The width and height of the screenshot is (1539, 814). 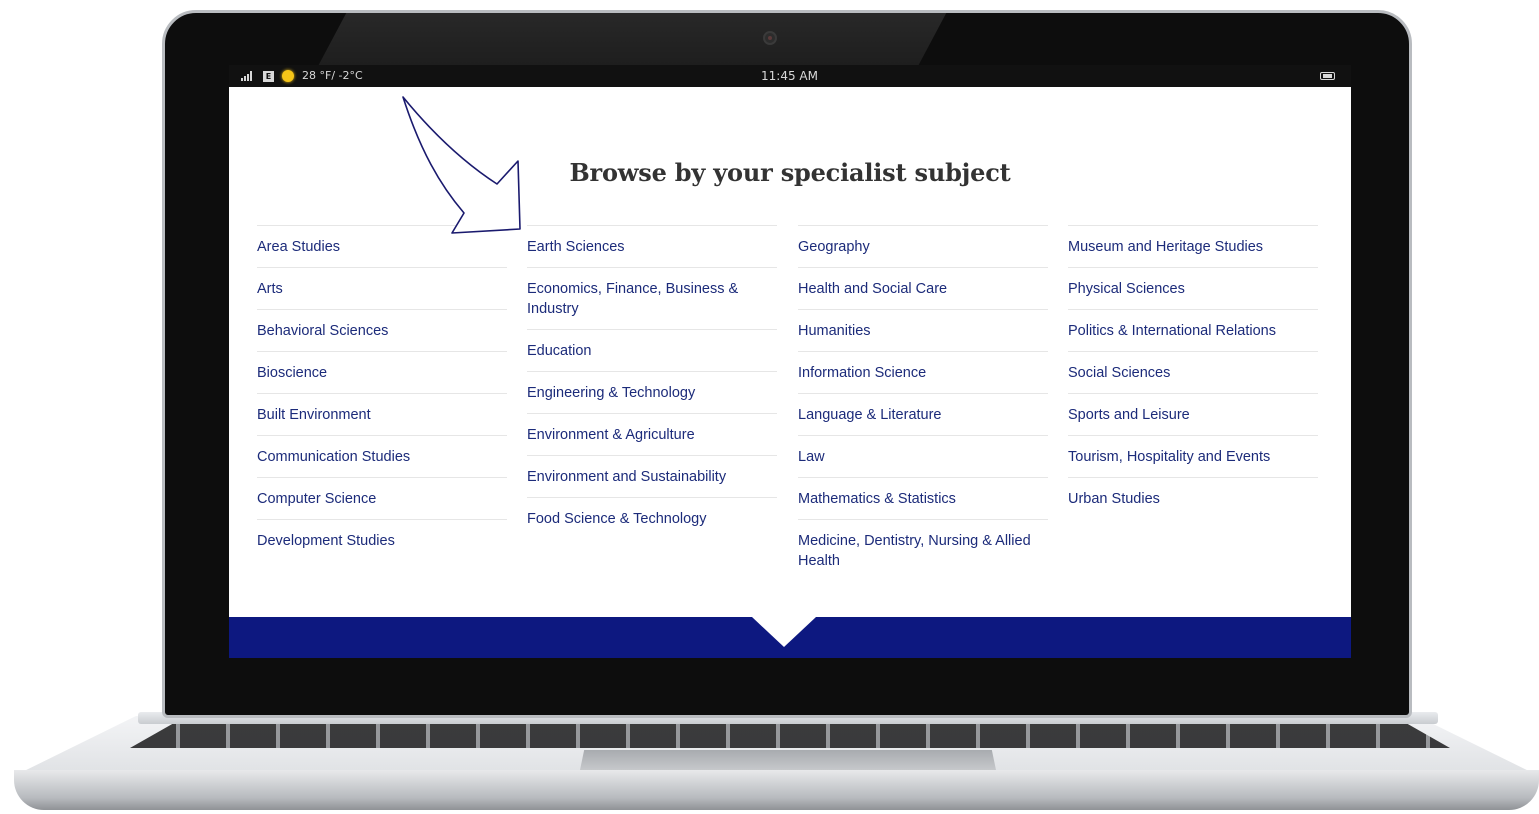 I want to click on subject-link-politics-international: Politics & International Relations, so click(x=1193, y=331).